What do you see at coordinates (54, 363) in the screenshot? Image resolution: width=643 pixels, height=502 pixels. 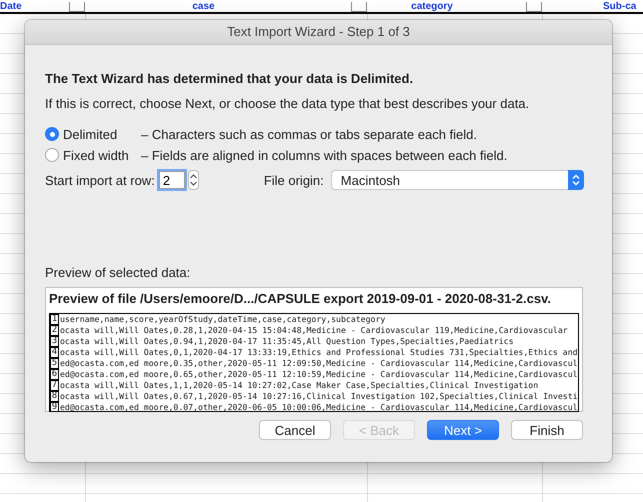 I see `row-number: 5` at bounding box center [54, 363].